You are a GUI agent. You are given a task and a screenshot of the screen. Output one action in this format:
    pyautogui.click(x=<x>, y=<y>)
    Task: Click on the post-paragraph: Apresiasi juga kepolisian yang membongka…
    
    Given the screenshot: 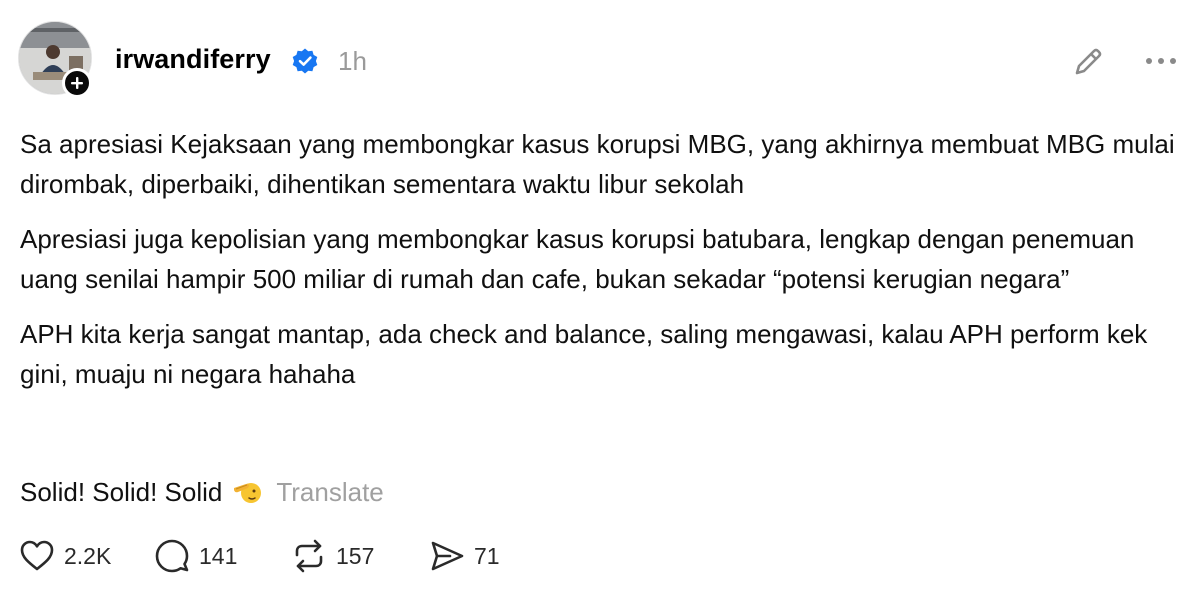 What is the action you would take?
    pyautogui.click(x=577, y=259)
    